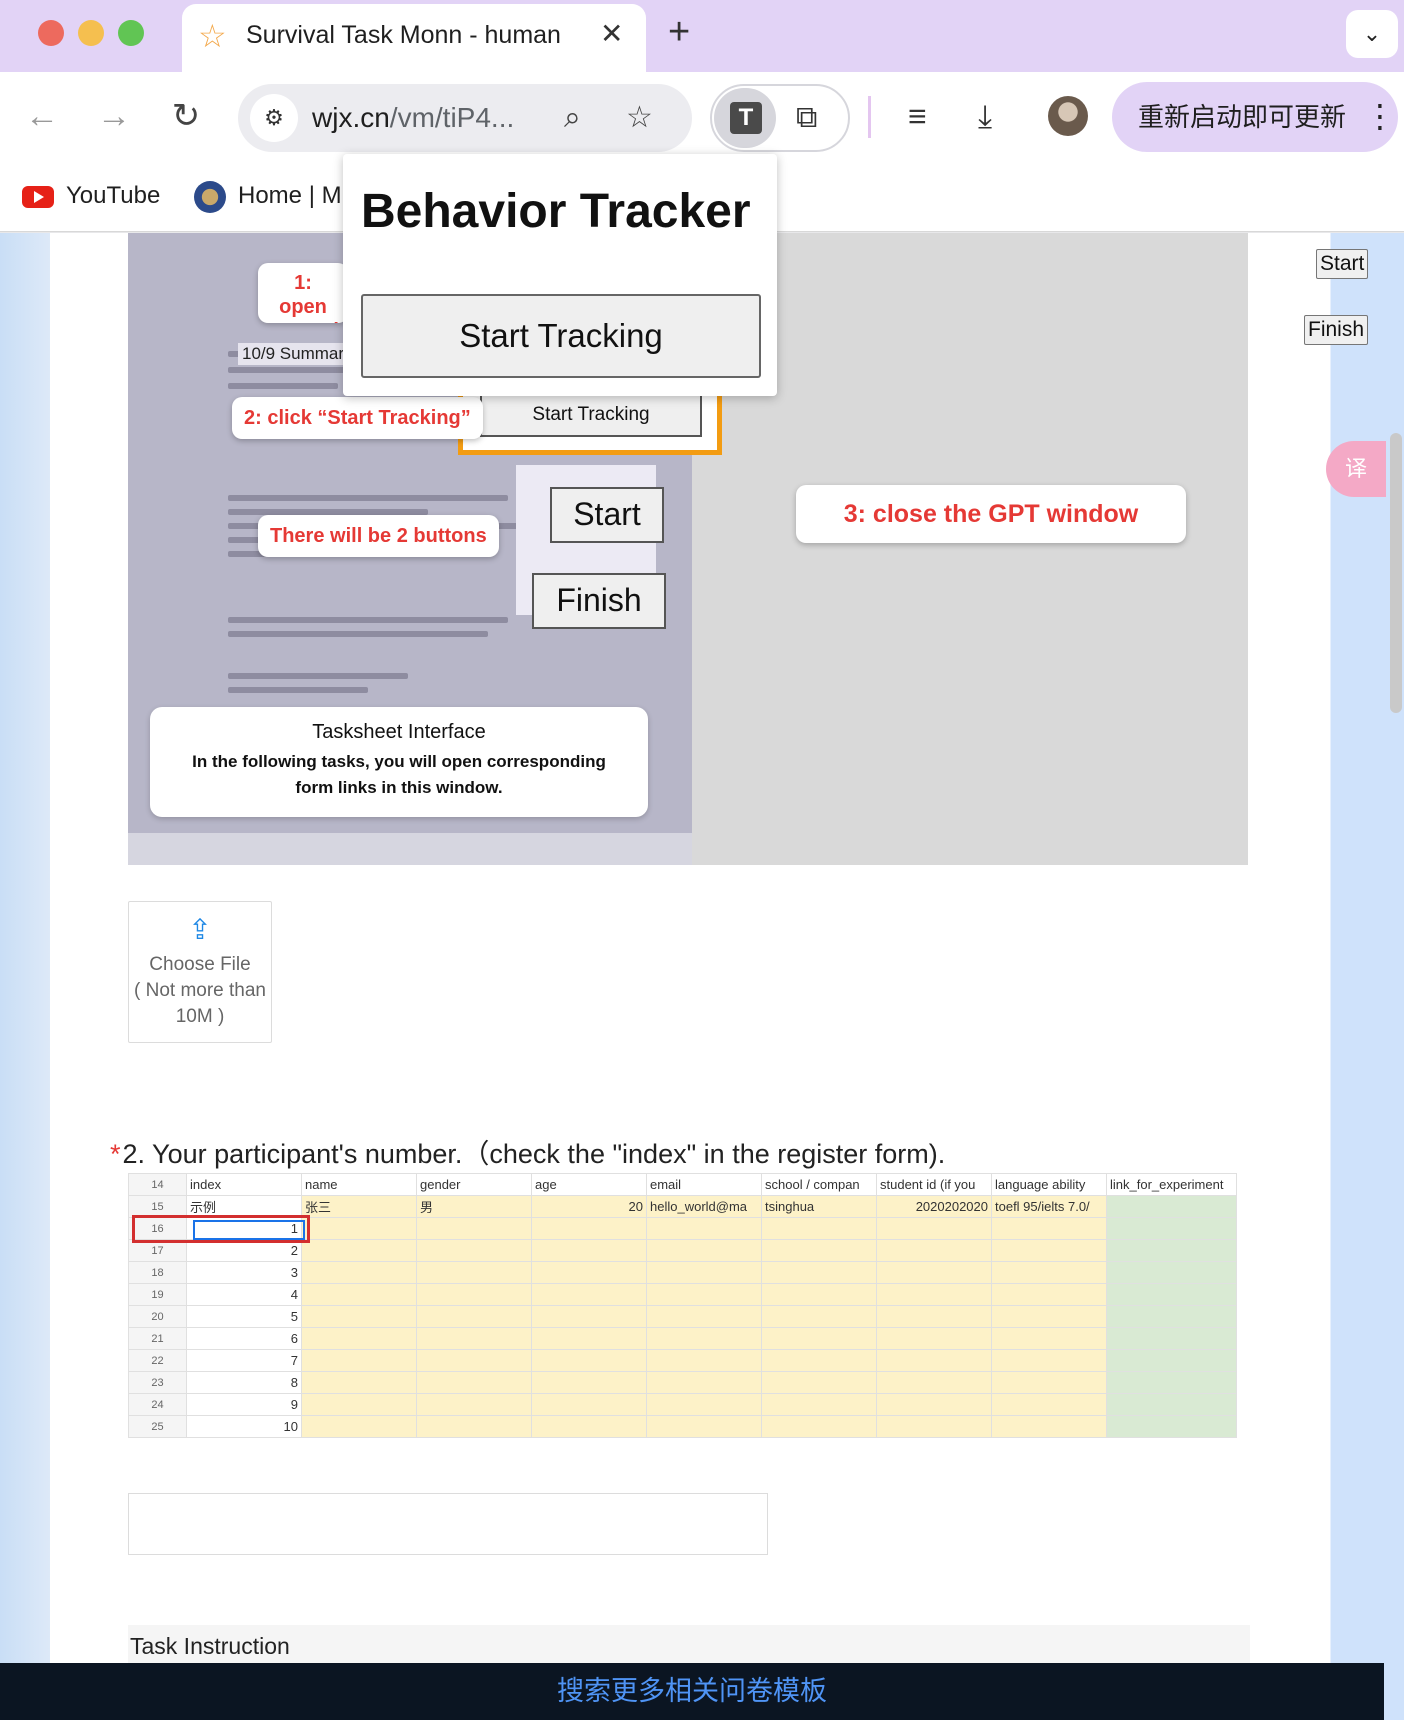  What do you see at coordinates (561, 336) in the screenshot?
I see `start-tracking-button: Start Tracking` at bounding box center [561, 336].